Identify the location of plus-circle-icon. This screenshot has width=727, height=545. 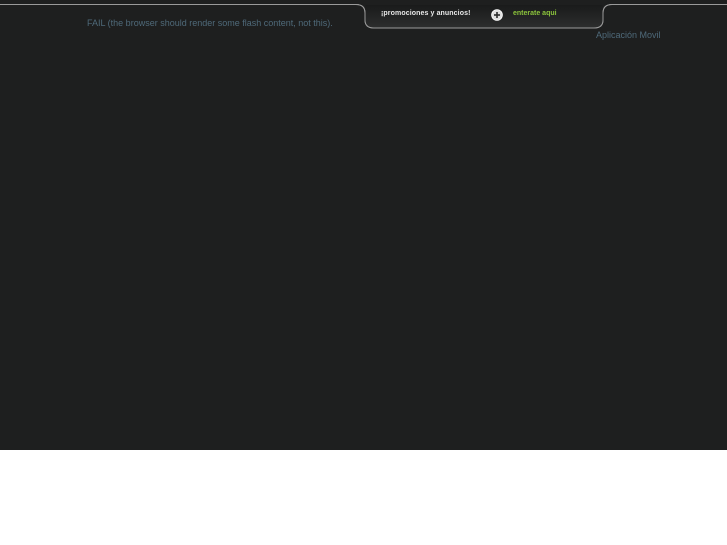
(497, 15).